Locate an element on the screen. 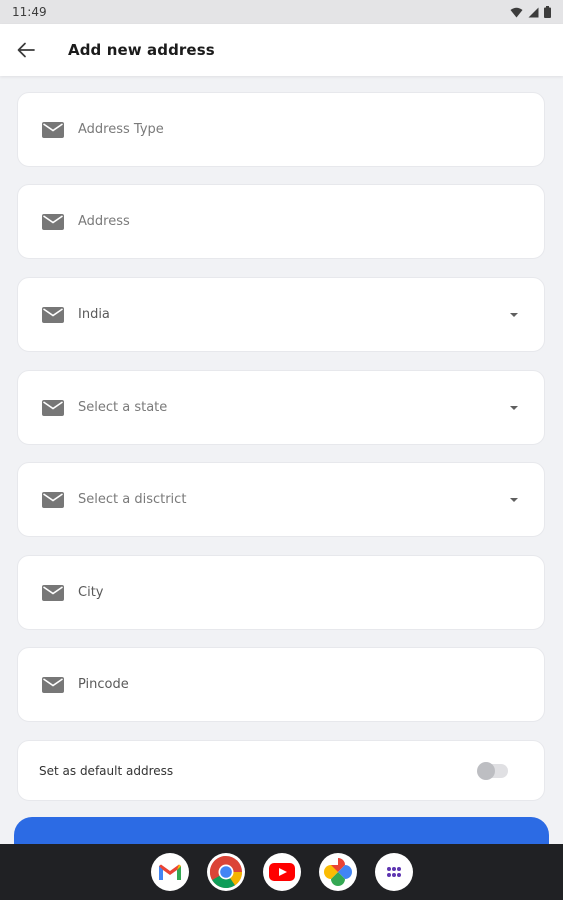 Image resolution: width=563 pixels, height=900 pixels. address-type-field: Address Type is located at coordinates (281, 129).